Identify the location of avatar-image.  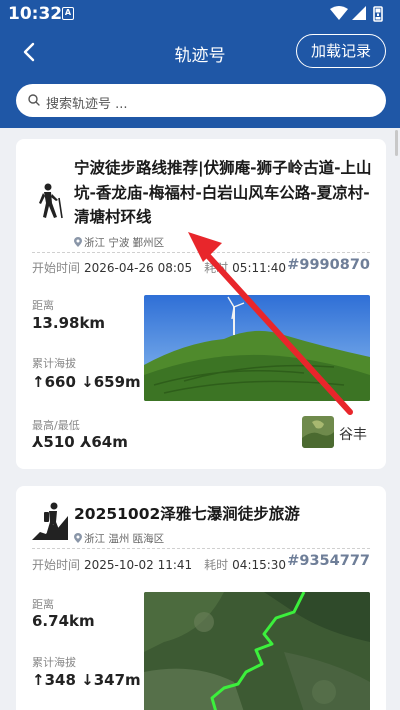
(318, 432).